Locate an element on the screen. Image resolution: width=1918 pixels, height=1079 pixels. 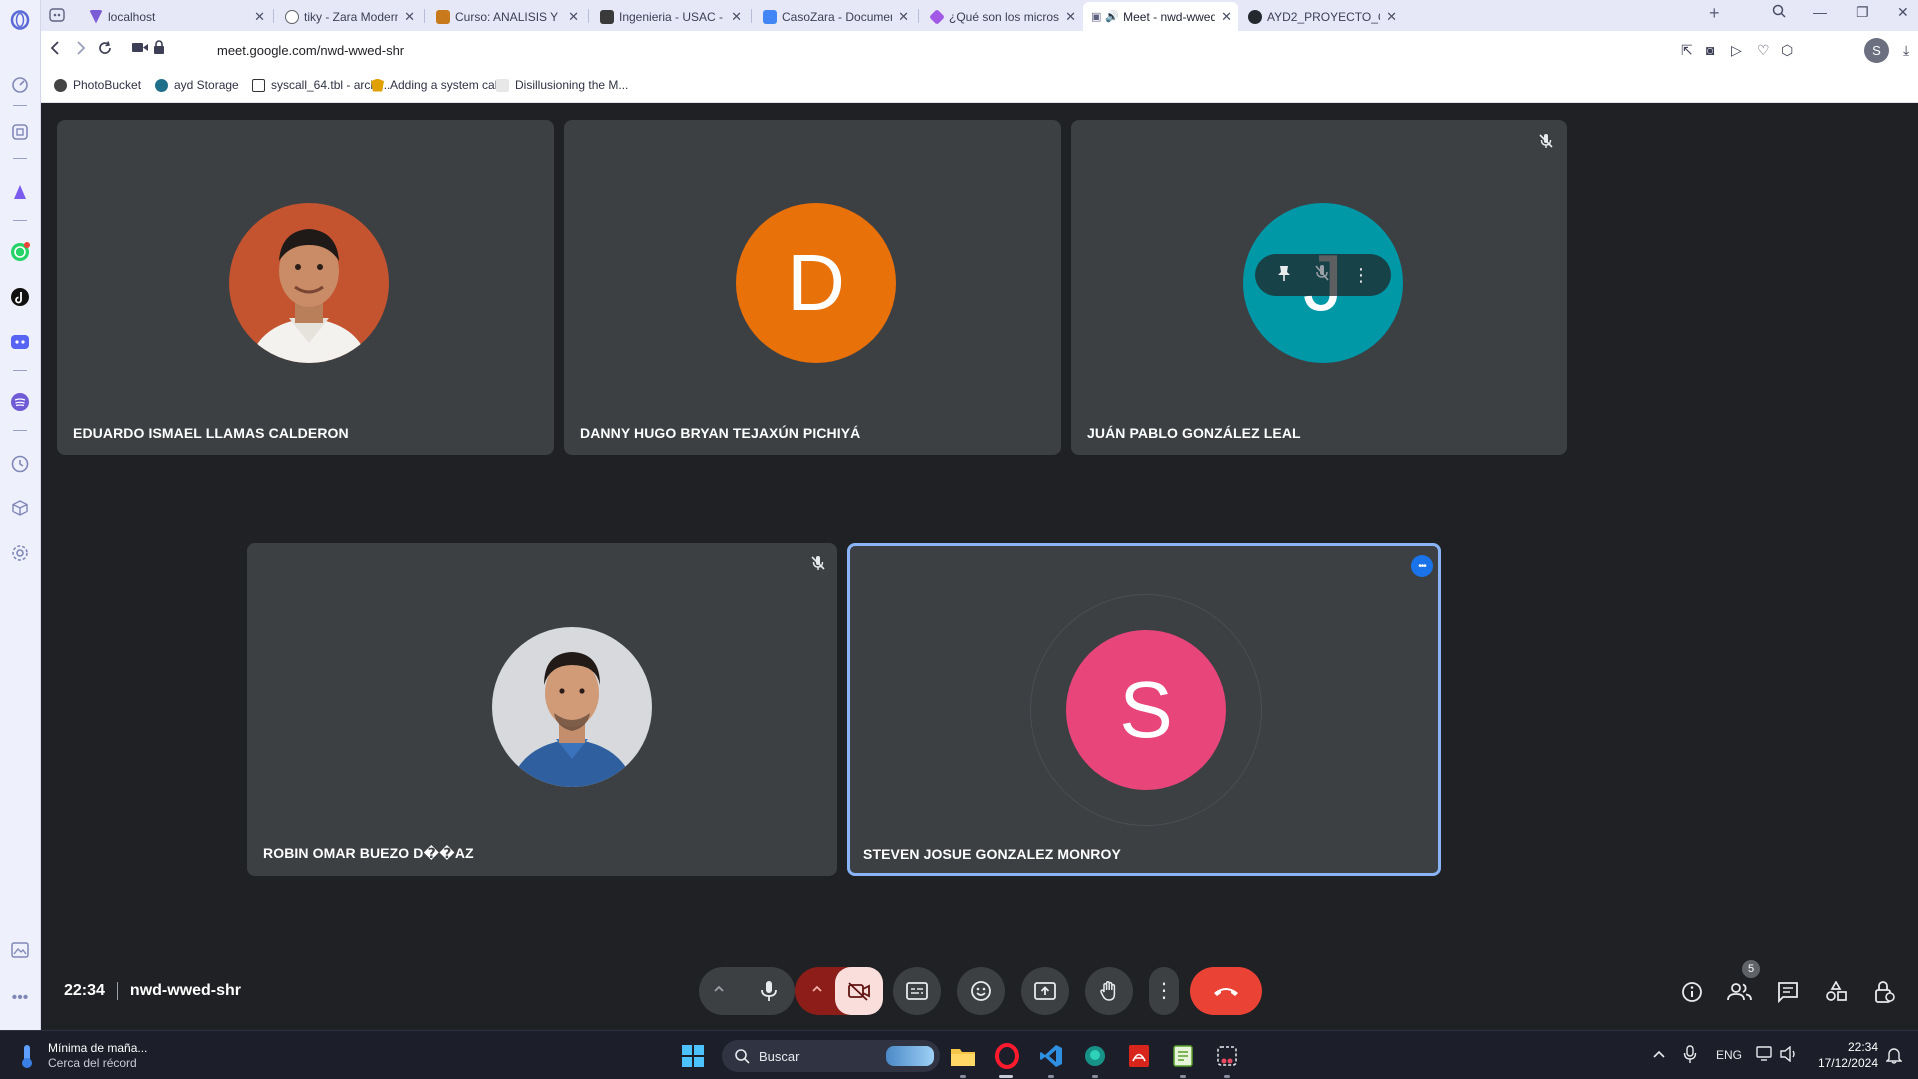
discord-icon is located at coordinates (20, 342).